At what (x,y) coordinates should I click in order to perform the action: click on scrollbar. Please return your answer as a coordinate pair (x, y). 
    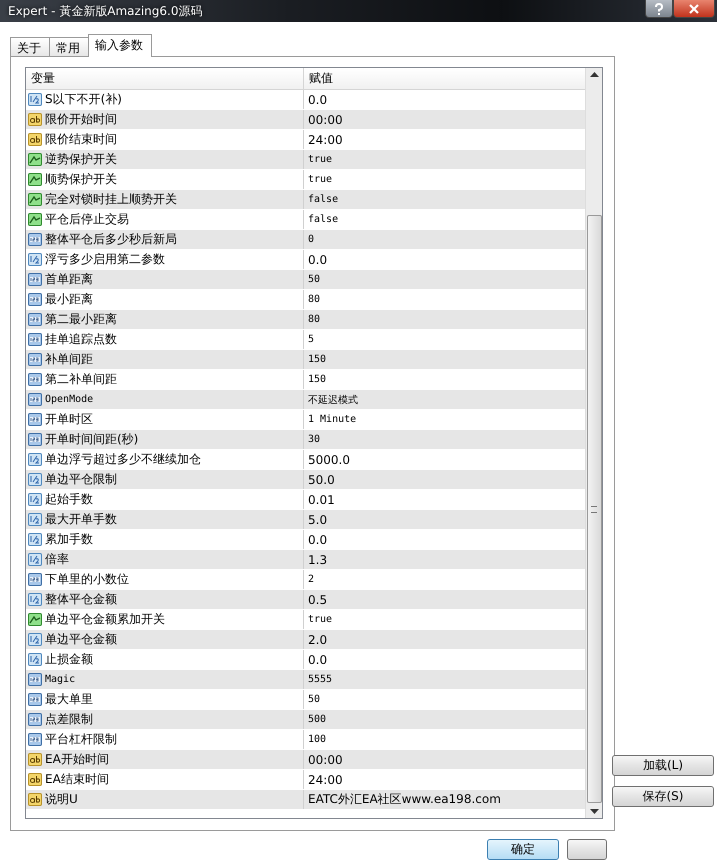
    Looking at the image, I should click on (593, 443).